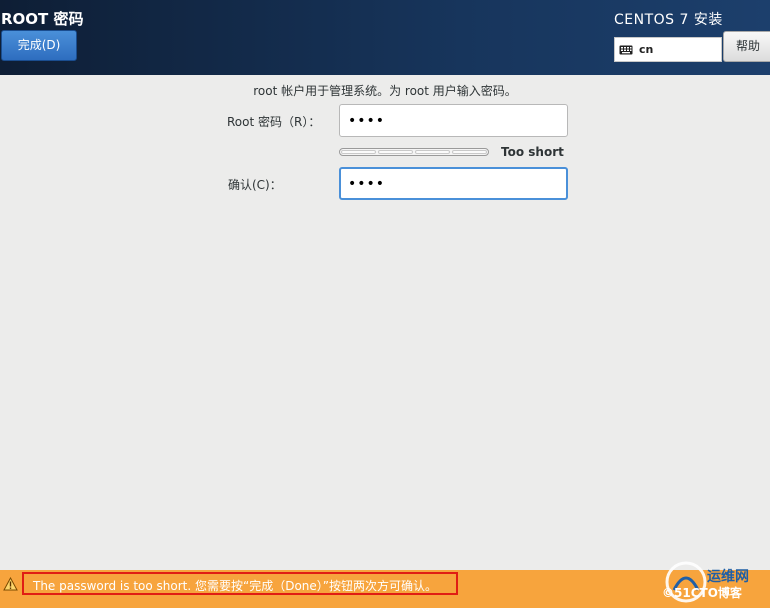 The image size is (770, 608). What do you see at coordinates (39, 45) in the screenshot?
I see `done-button: 完成(D)` at bounding box center [39, 45].